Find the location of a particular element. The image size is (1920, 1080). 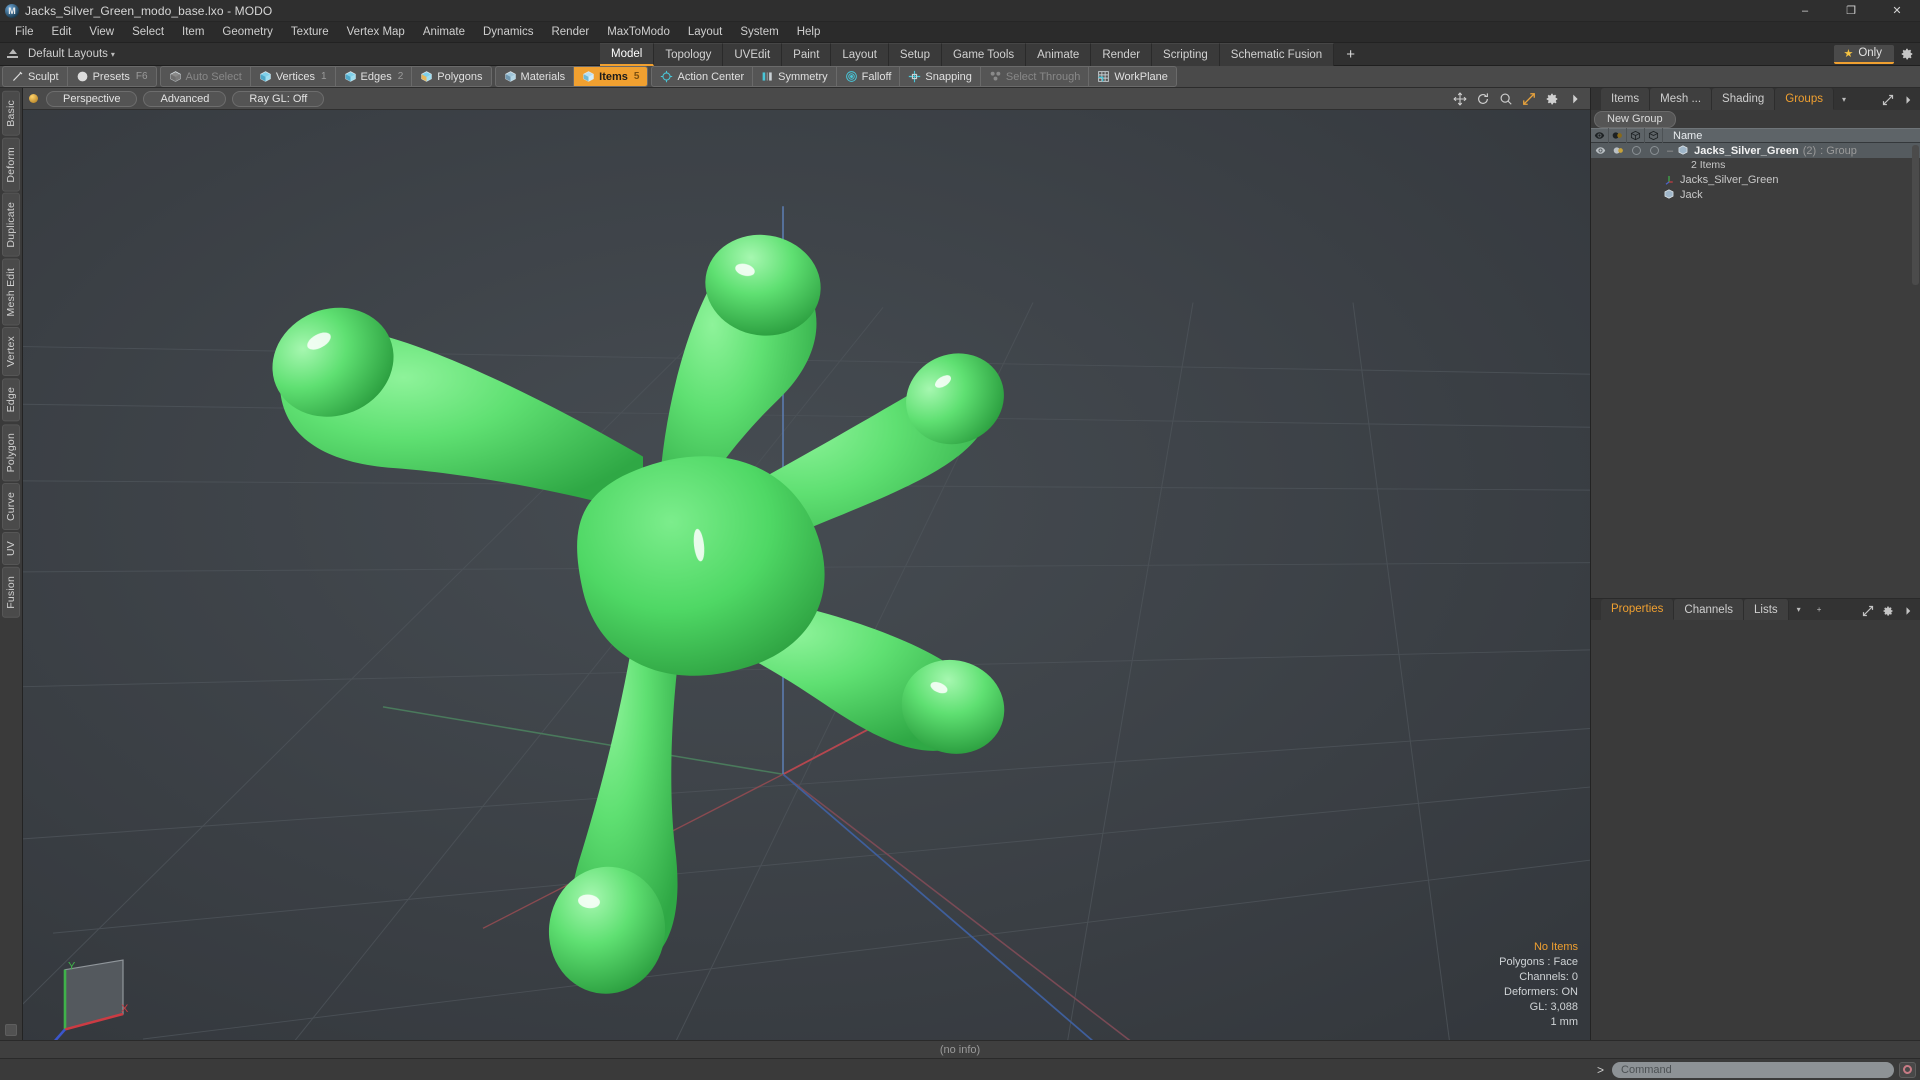

left-tab-deform: Deform is located at coordinates (11, 164).